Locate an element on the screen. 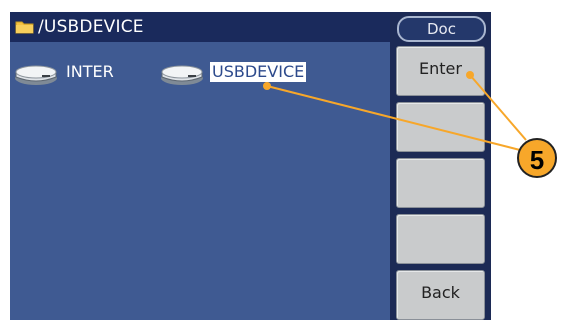 The image size is (564, 320). back-button: Back is located at coordinates (440, 295).